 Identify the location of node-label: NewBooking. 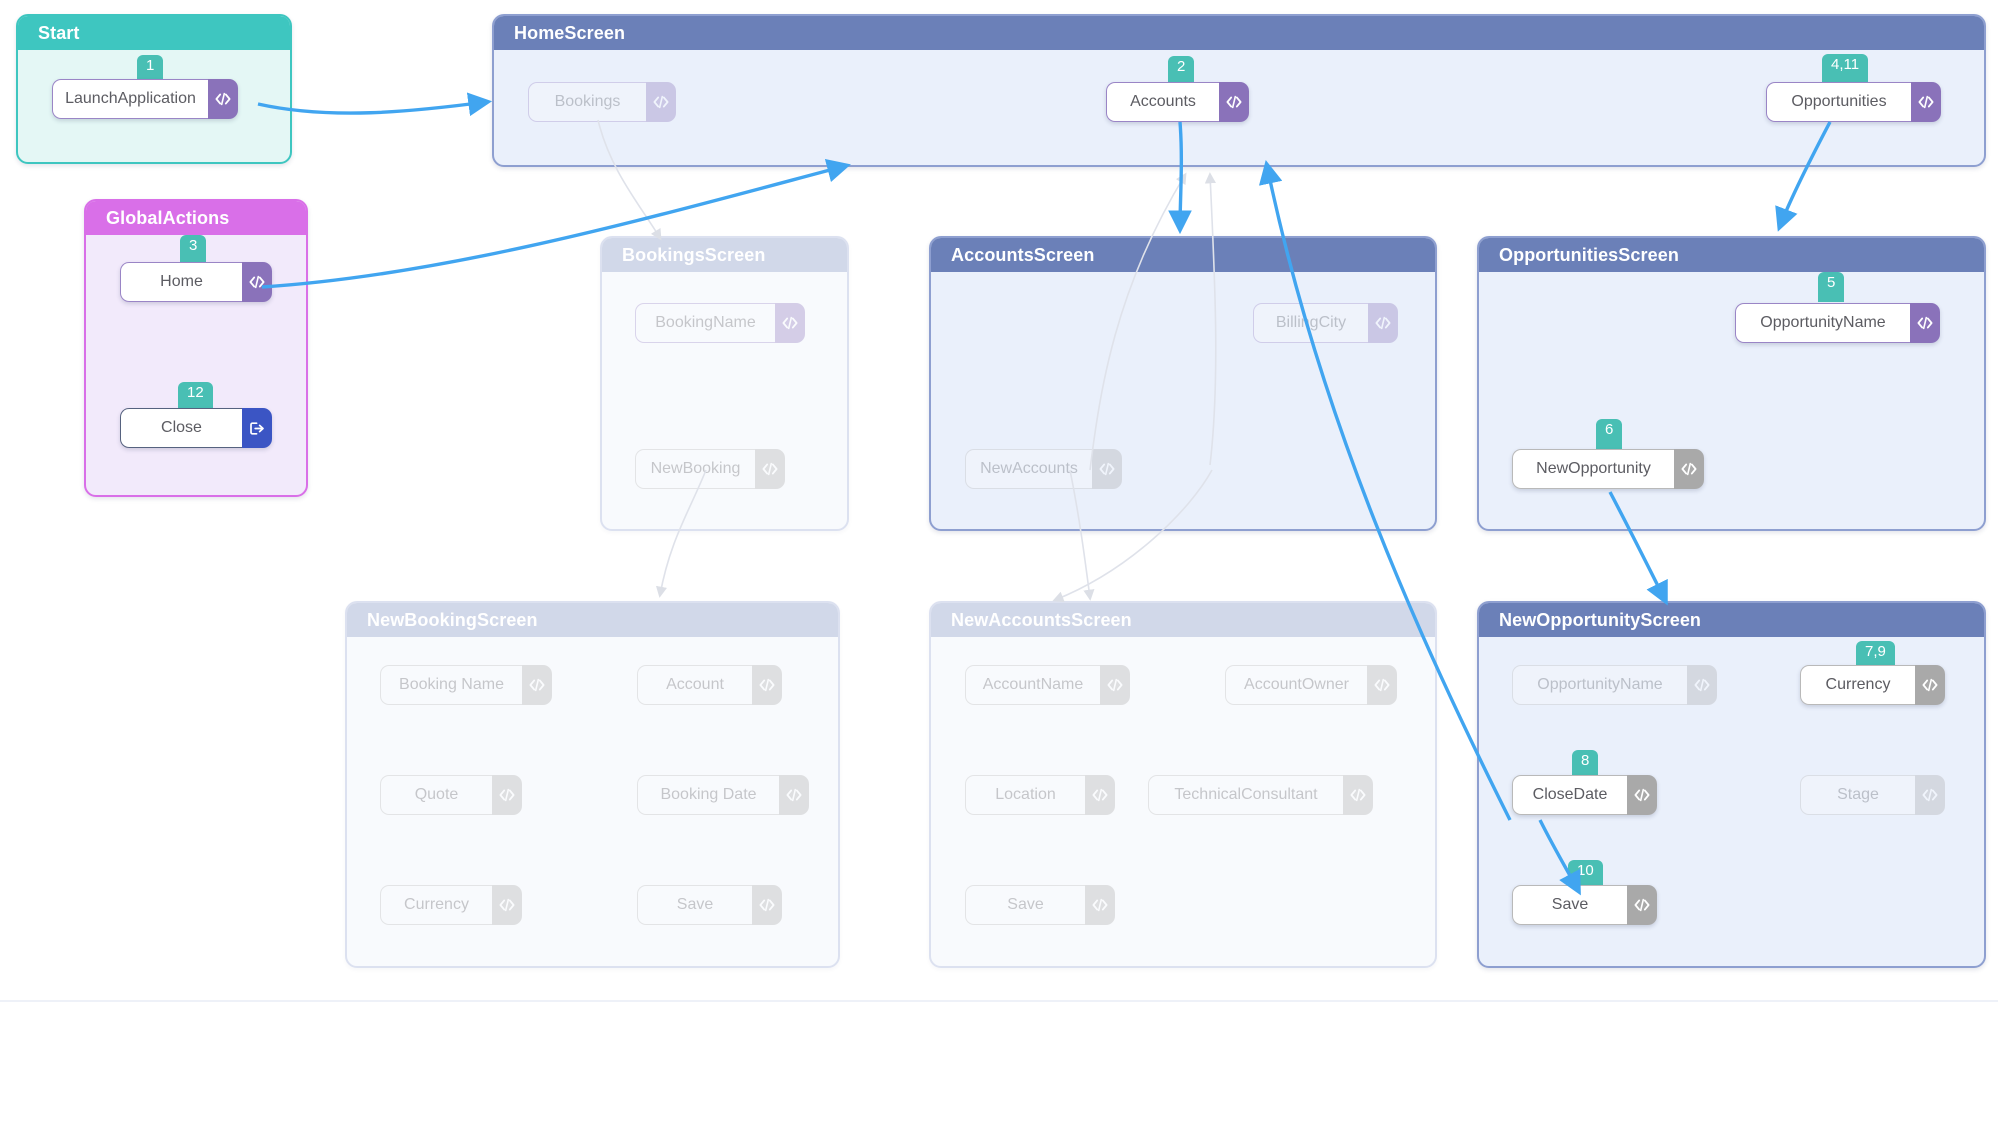
(695, 469).